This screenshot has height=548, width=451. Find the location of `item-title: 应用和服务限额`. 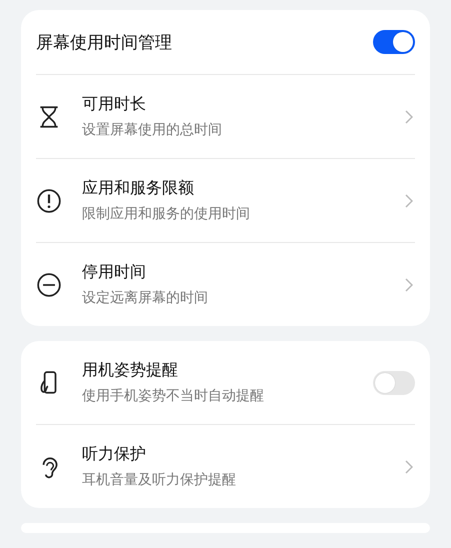

item-title: 应用和服务限额 is located at coordinates (138, 188).